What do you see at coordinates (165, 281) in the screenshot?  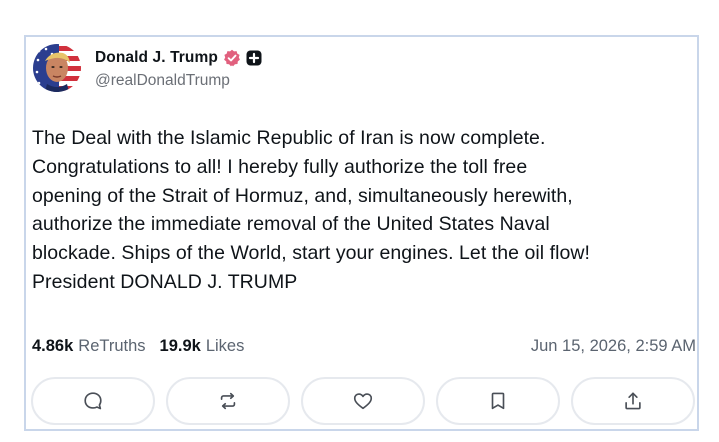 I see `post-body-line: President DONALD J. TRUMP` at bounding box center [165, 281].